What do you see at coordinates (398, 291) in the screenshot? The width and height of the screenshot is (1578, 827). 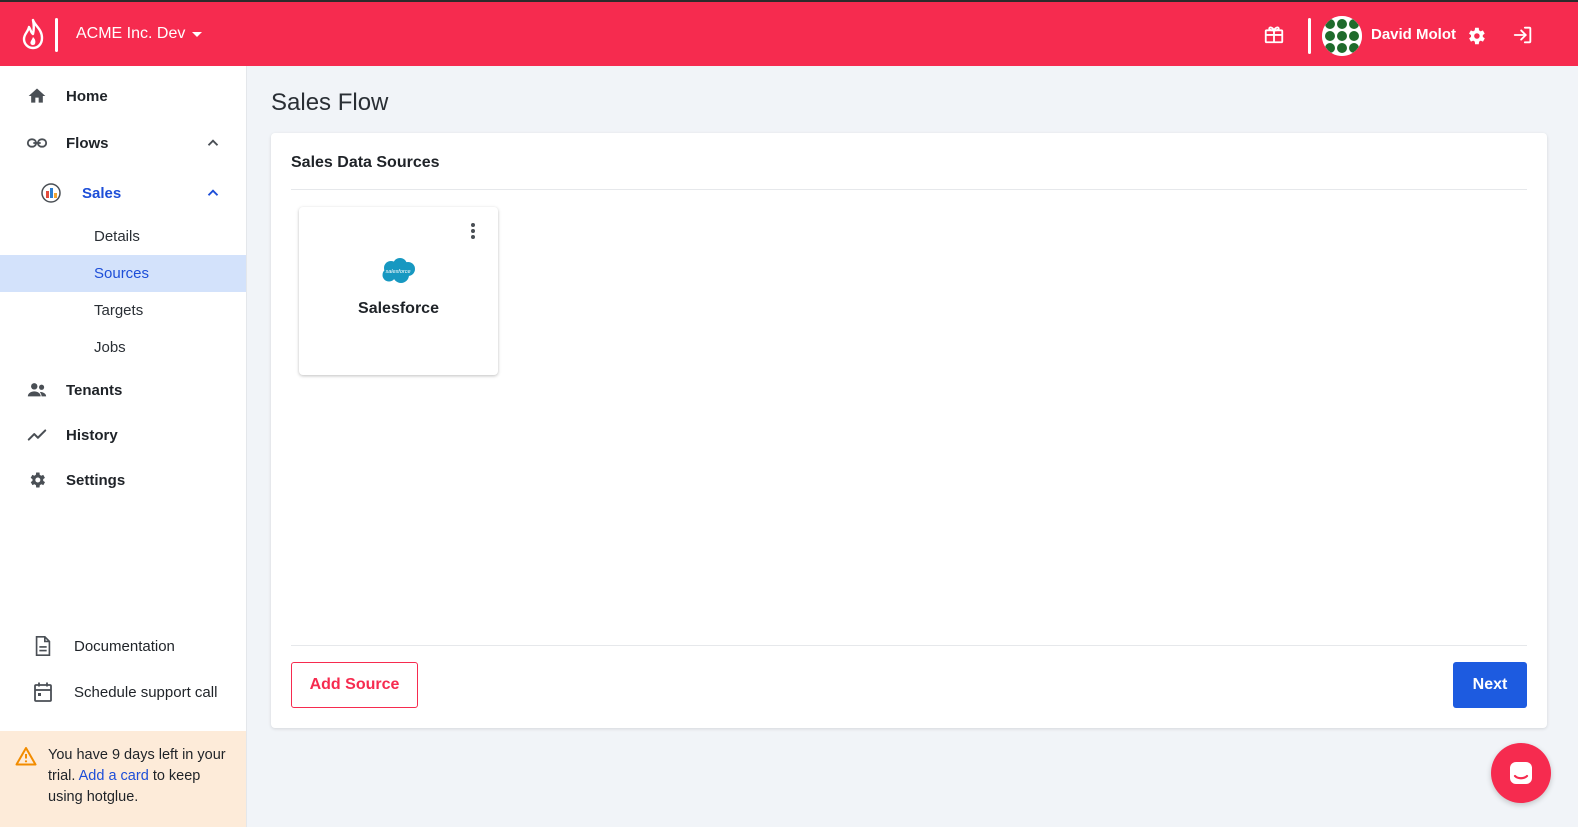 I see `source-tile-salesforce: salesforce Salesforce` at bounding box center [398, 291].